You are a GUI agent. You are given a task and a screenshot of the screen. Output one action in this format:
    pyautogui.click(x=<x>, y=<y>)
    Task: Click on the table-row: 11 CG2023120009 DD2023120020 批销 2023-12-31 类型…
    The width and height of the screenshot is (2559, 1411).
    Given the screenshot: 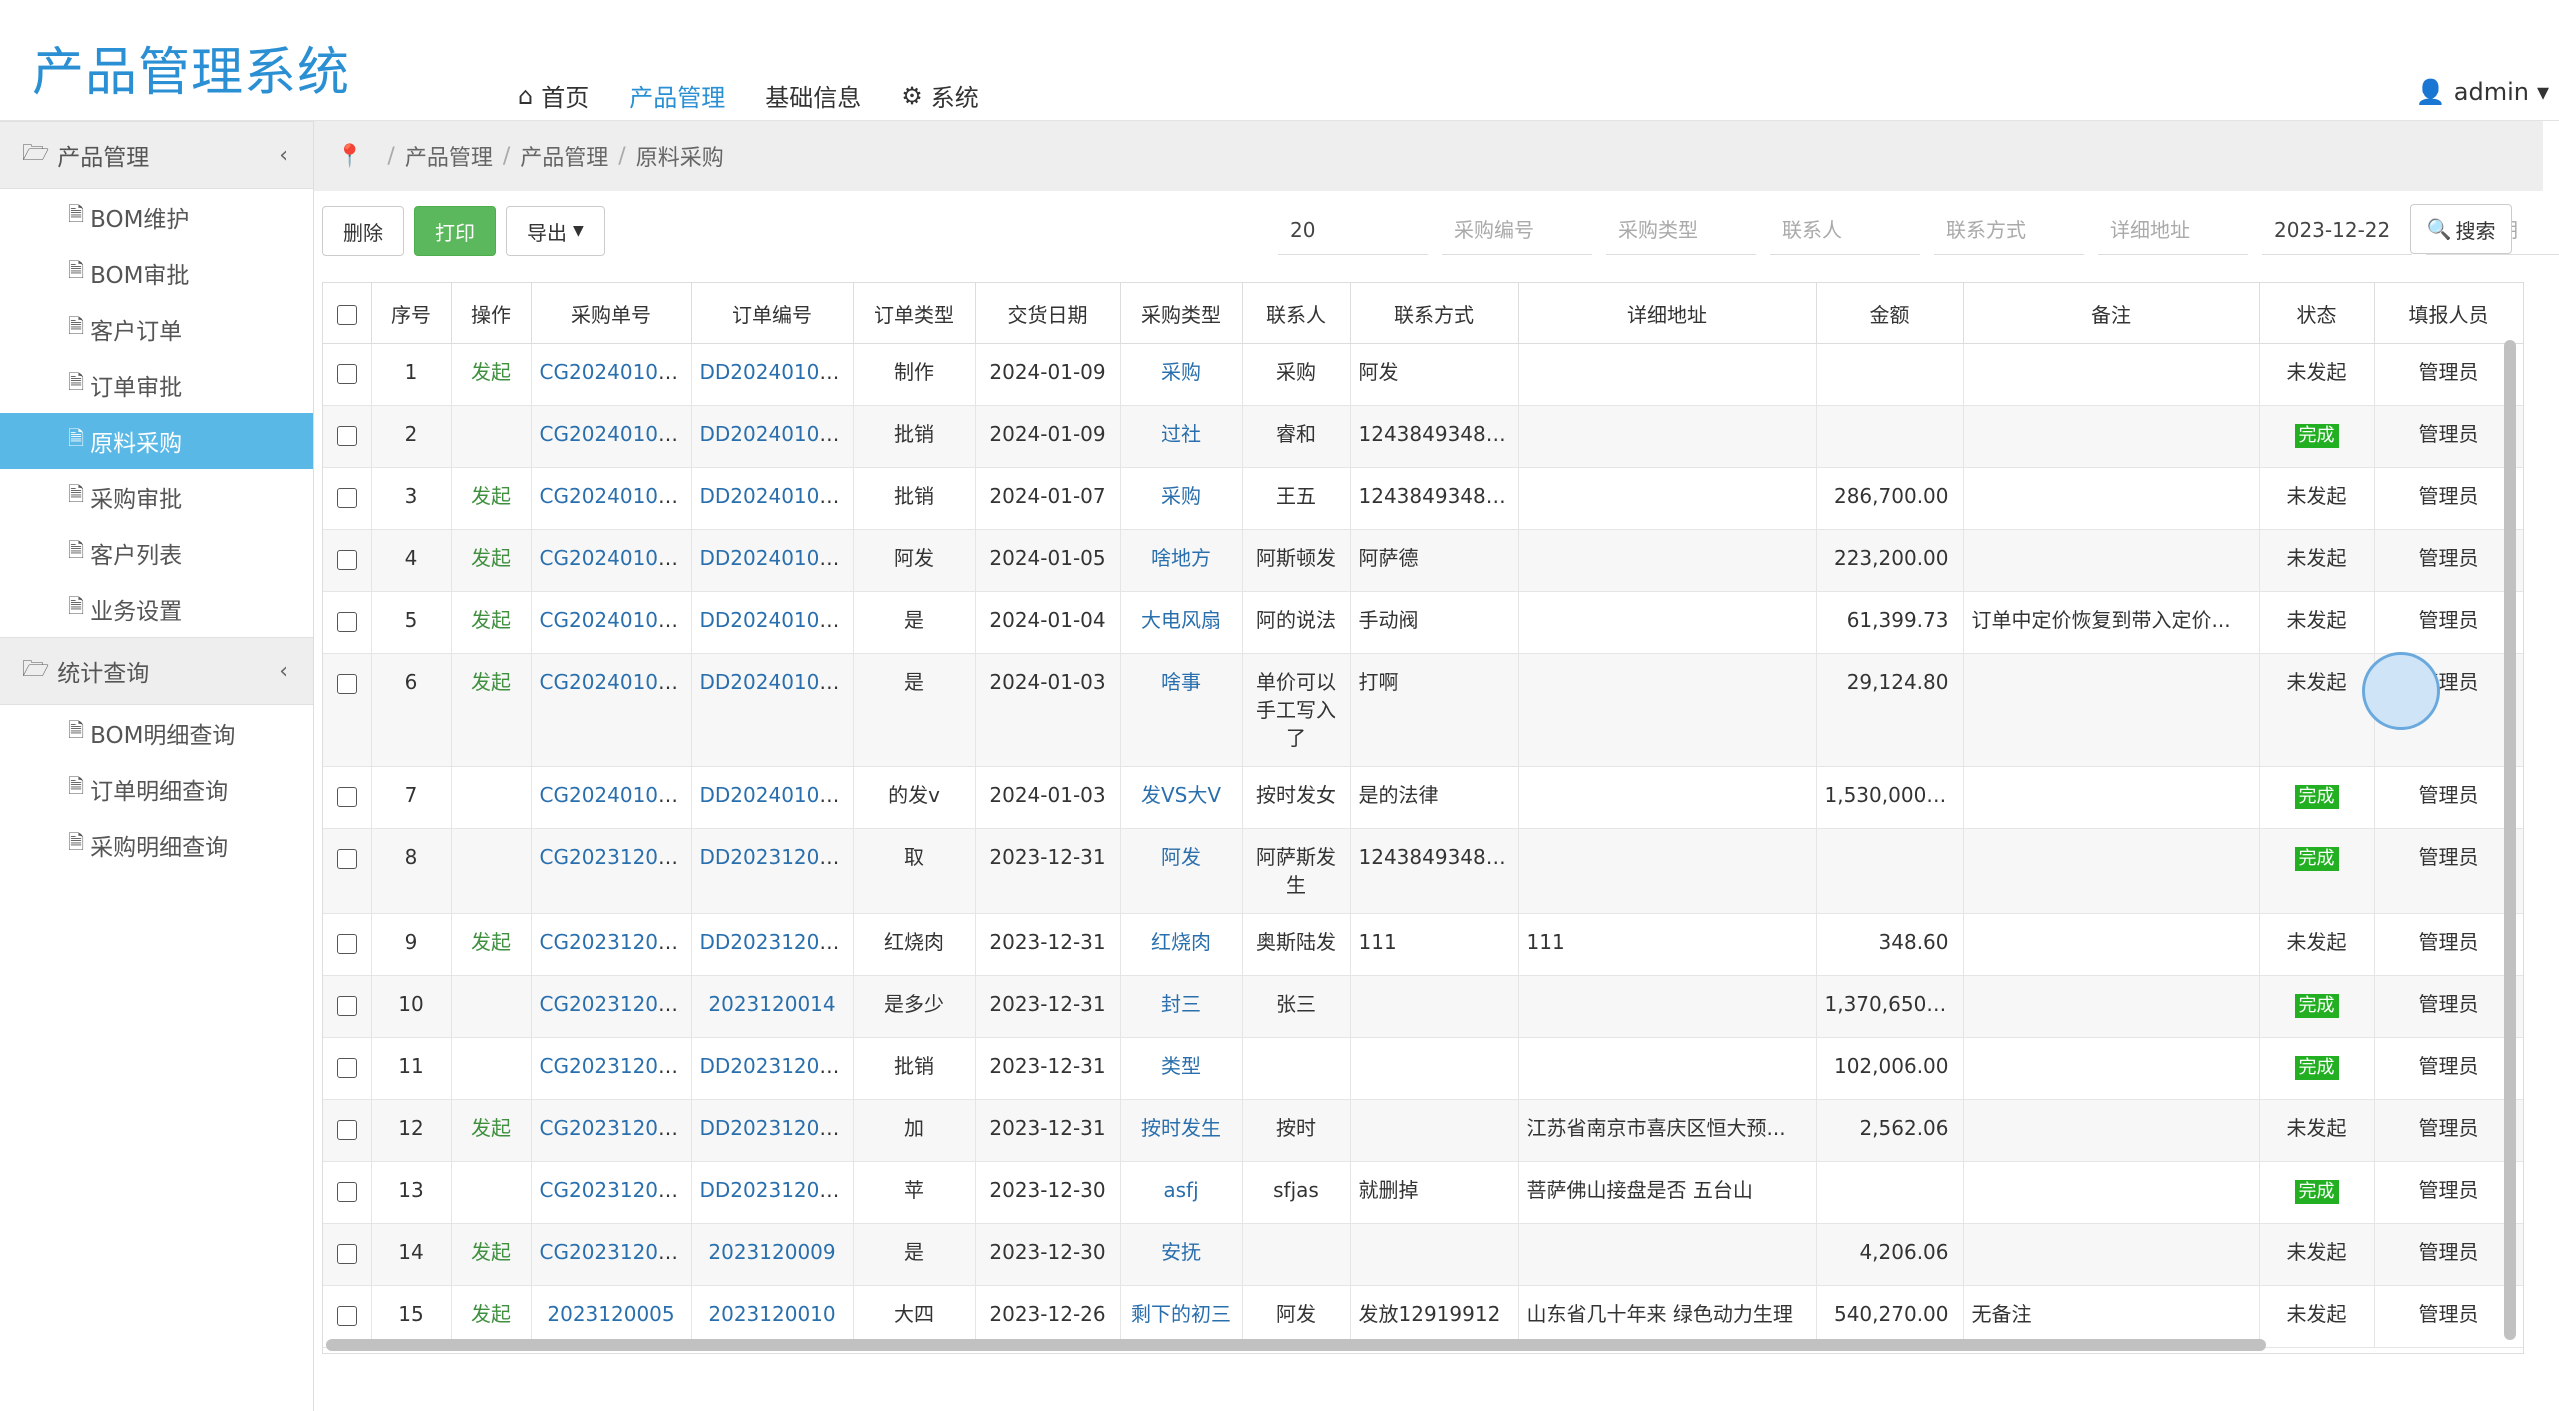 What is the action you would take?
    pyautogui.click(x=1423, y=1068)
    